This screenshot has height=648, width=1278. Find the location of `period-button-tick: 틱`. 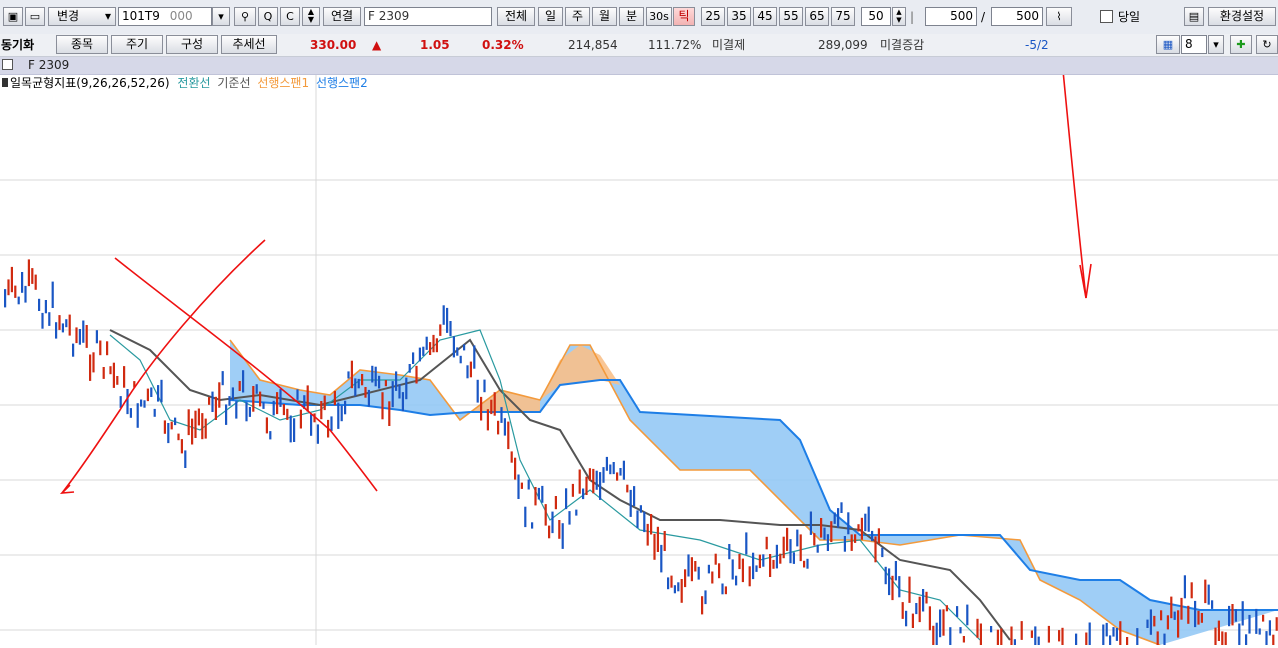

period-button-tick: 틱 is located at coordinates (684, 16).